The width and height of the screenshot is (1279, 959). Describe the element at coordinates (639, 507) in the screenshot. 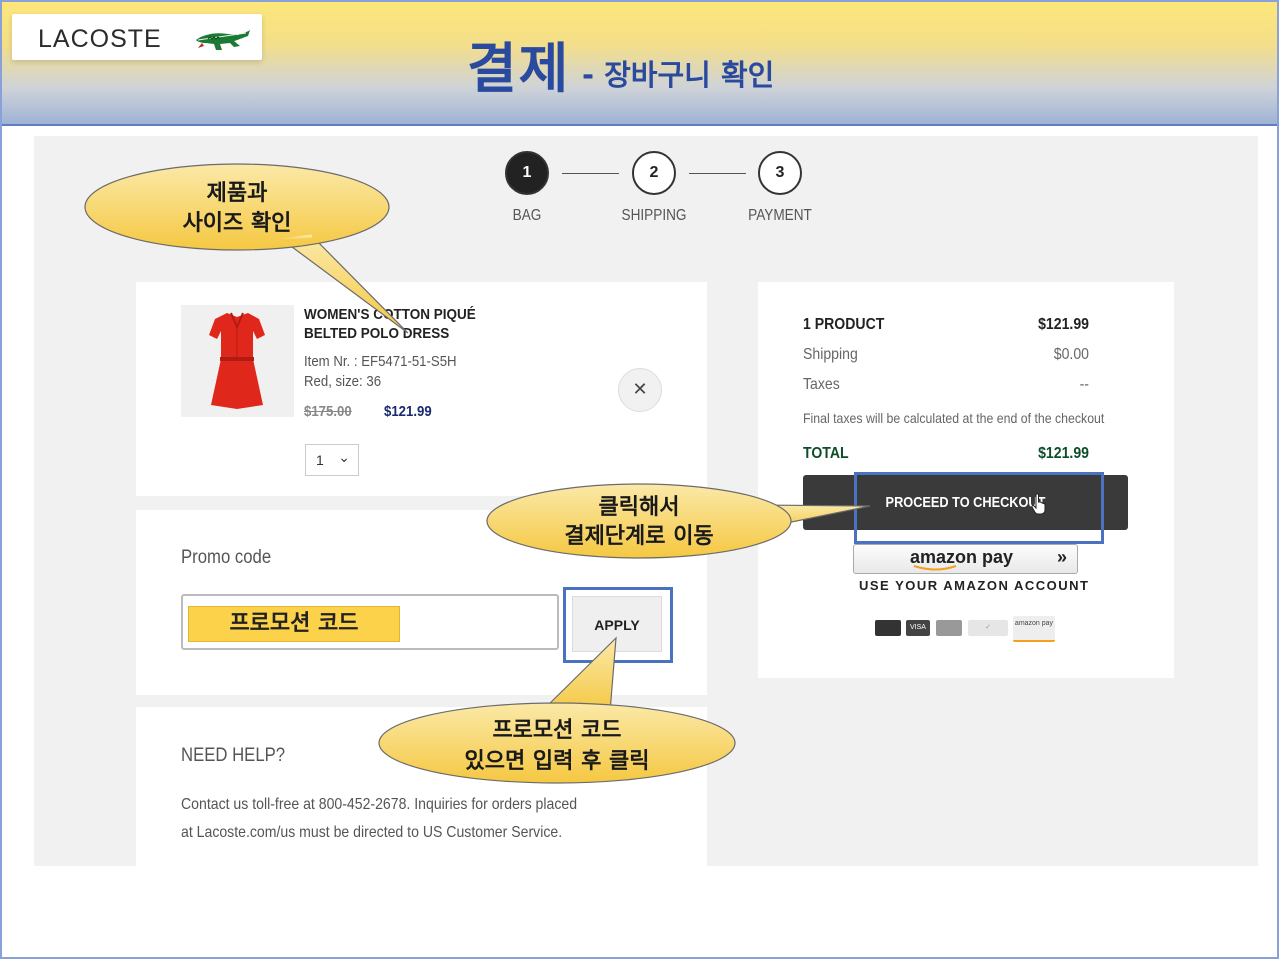

I see `callout-checkout-line1: 클릭해서` at that location.